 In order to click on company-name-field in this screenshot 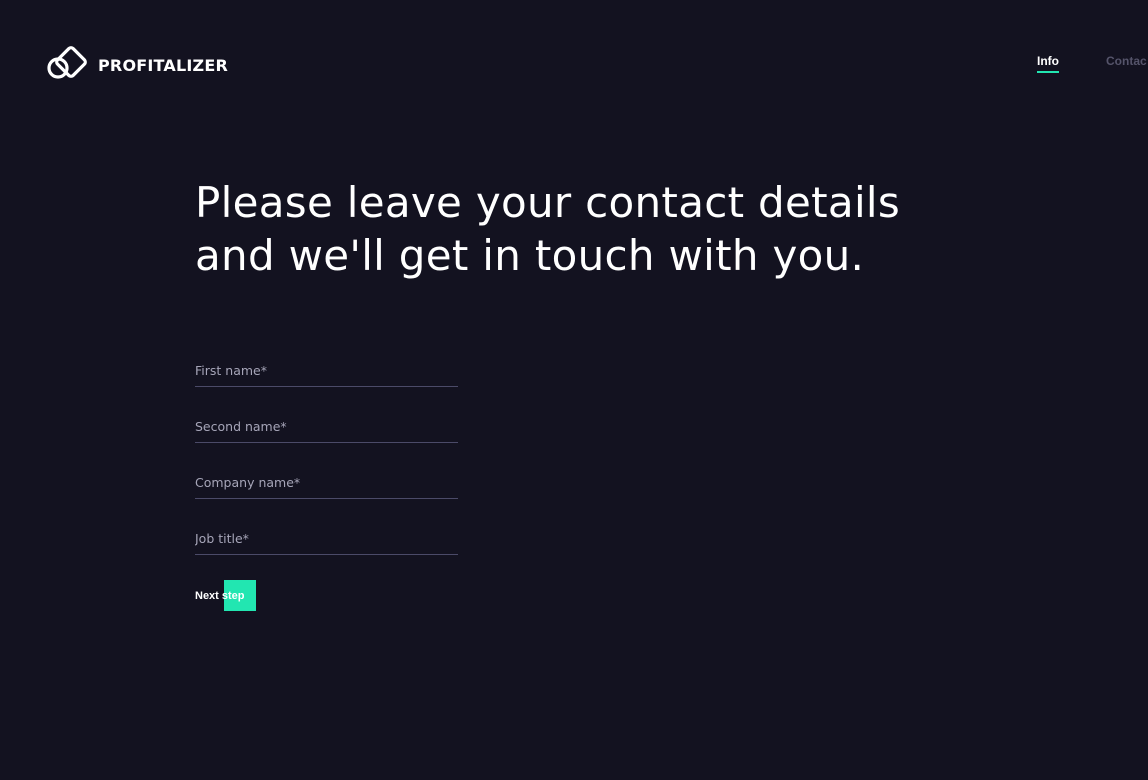, I will do `click(326, 485)`.